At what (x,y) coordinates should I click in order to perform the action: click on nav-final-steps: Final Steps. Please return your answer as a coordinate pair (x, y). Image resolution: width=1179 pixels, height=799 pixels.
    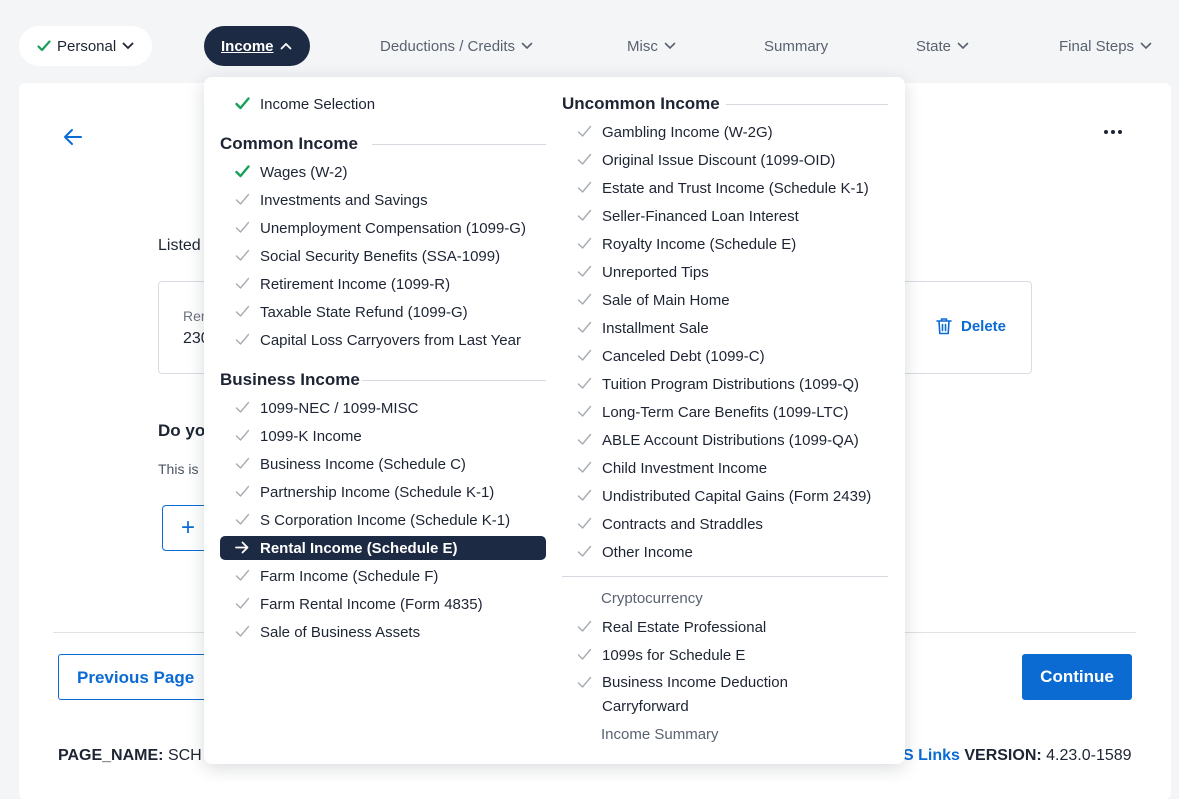
    Looking at the image, I should click on (1105, 46).